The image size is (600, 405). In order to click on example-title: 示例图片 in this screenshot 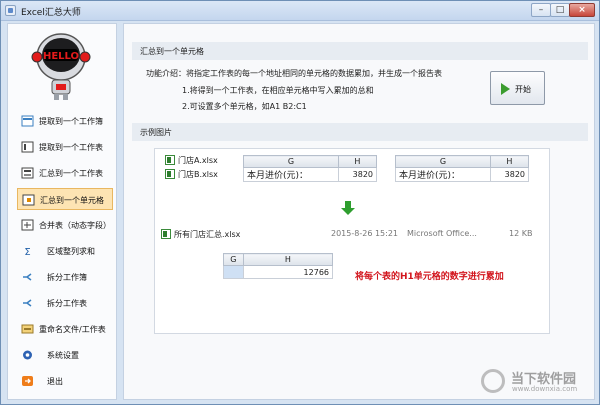, I will do `click(156, 132)`.